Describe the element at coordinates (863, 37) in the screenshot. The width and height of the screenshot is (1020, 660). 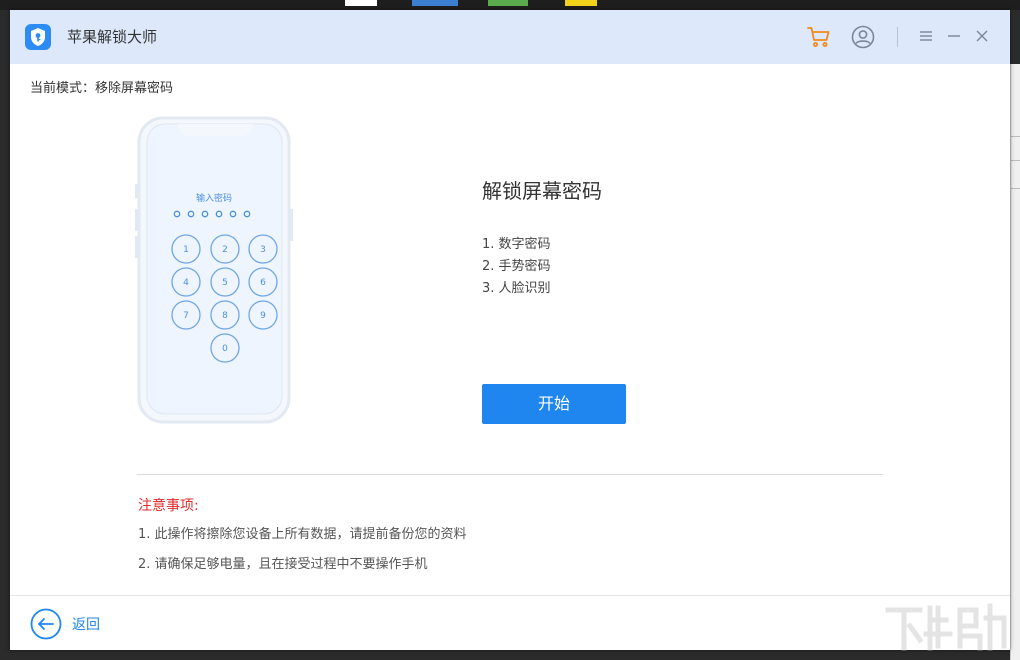
I see `user-icon` at that location.